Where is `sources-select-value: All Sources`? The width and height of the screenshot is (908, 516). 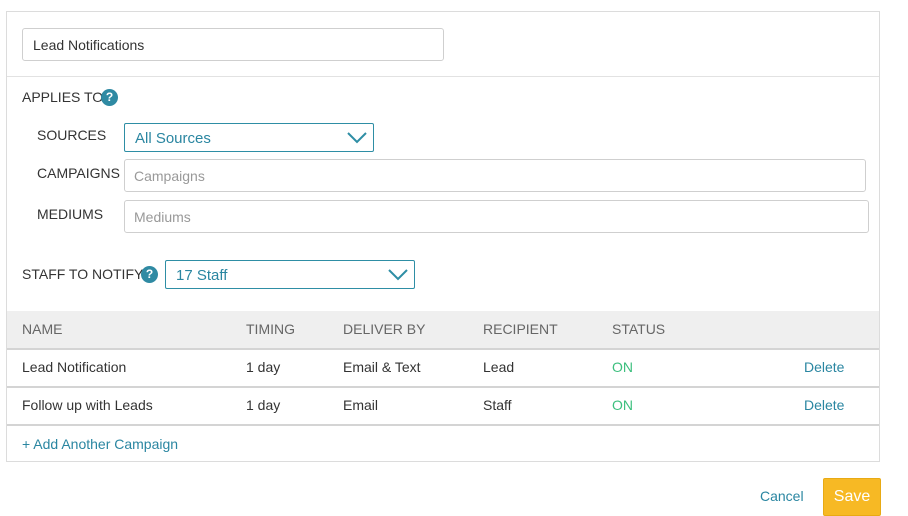
sources-select-value: All Sources is located at coordinates (173, 138).